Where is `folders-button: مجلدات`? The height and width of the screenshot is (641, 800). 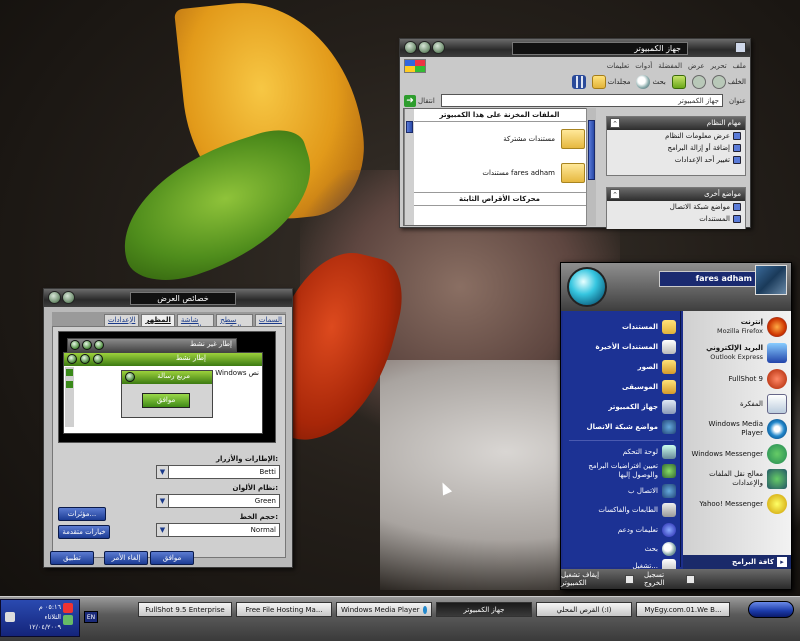
folders-button: مجلدات is located at coordinates (611, 82).